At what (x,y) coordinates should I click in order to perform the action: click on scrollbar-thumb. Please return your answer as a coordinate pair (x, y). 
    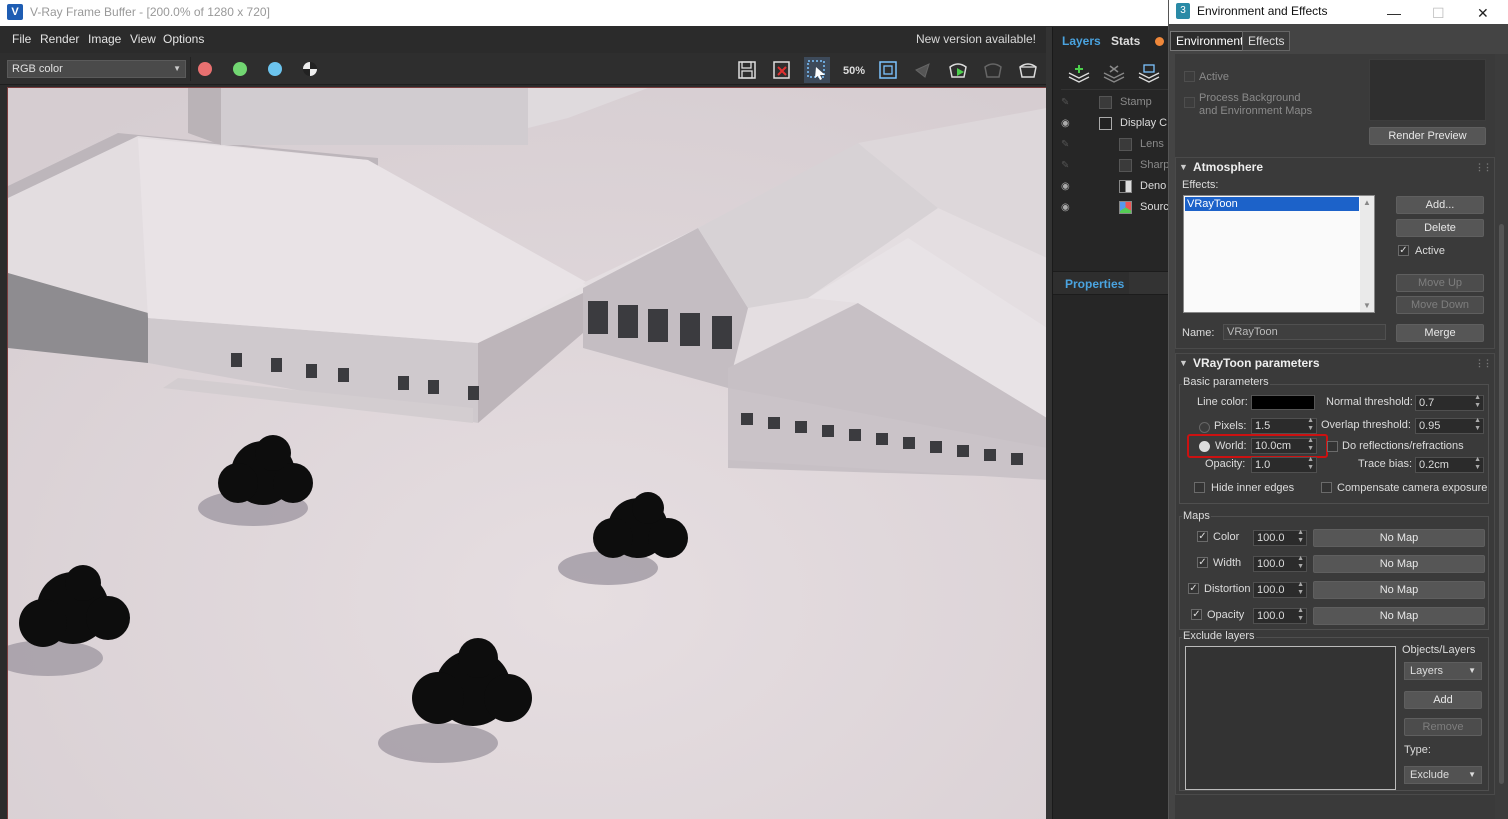
    Looking at the image, I should click on (1501, 504).